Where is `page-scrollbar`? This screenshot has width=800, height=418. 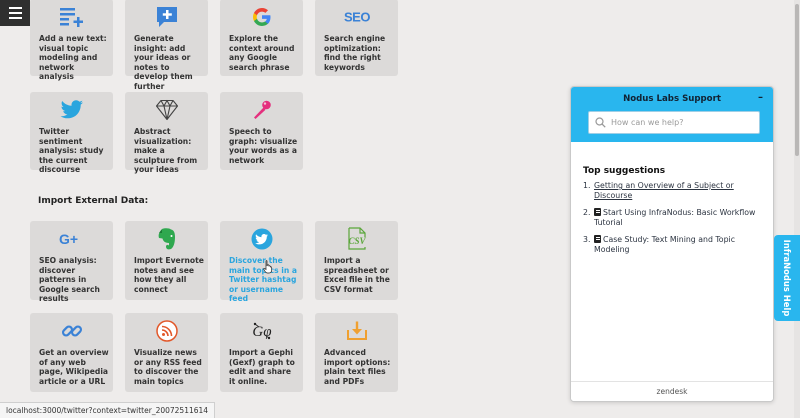 page-scrollbar is located at coordinates (797, 209).